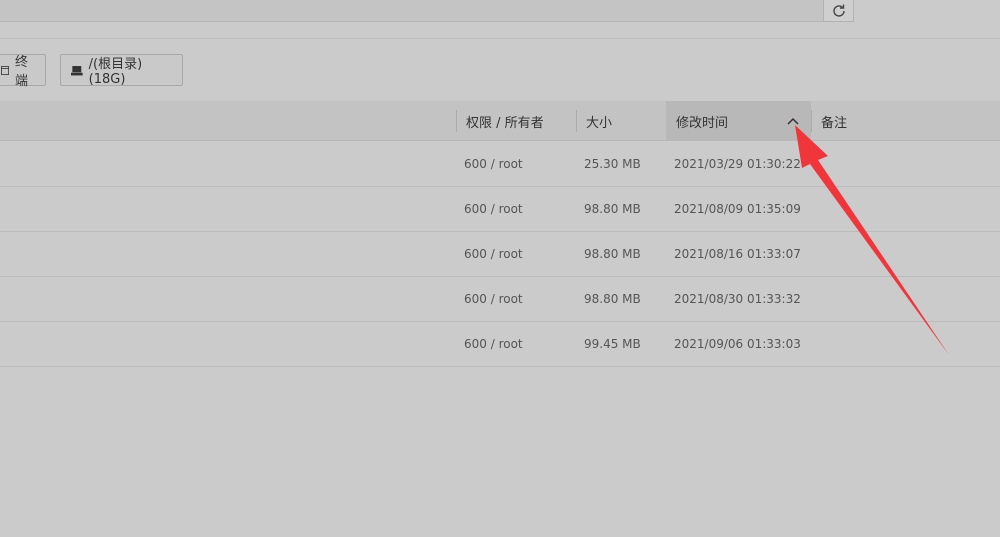  I want to click on terminal-button: 终端, so click(23, 71).